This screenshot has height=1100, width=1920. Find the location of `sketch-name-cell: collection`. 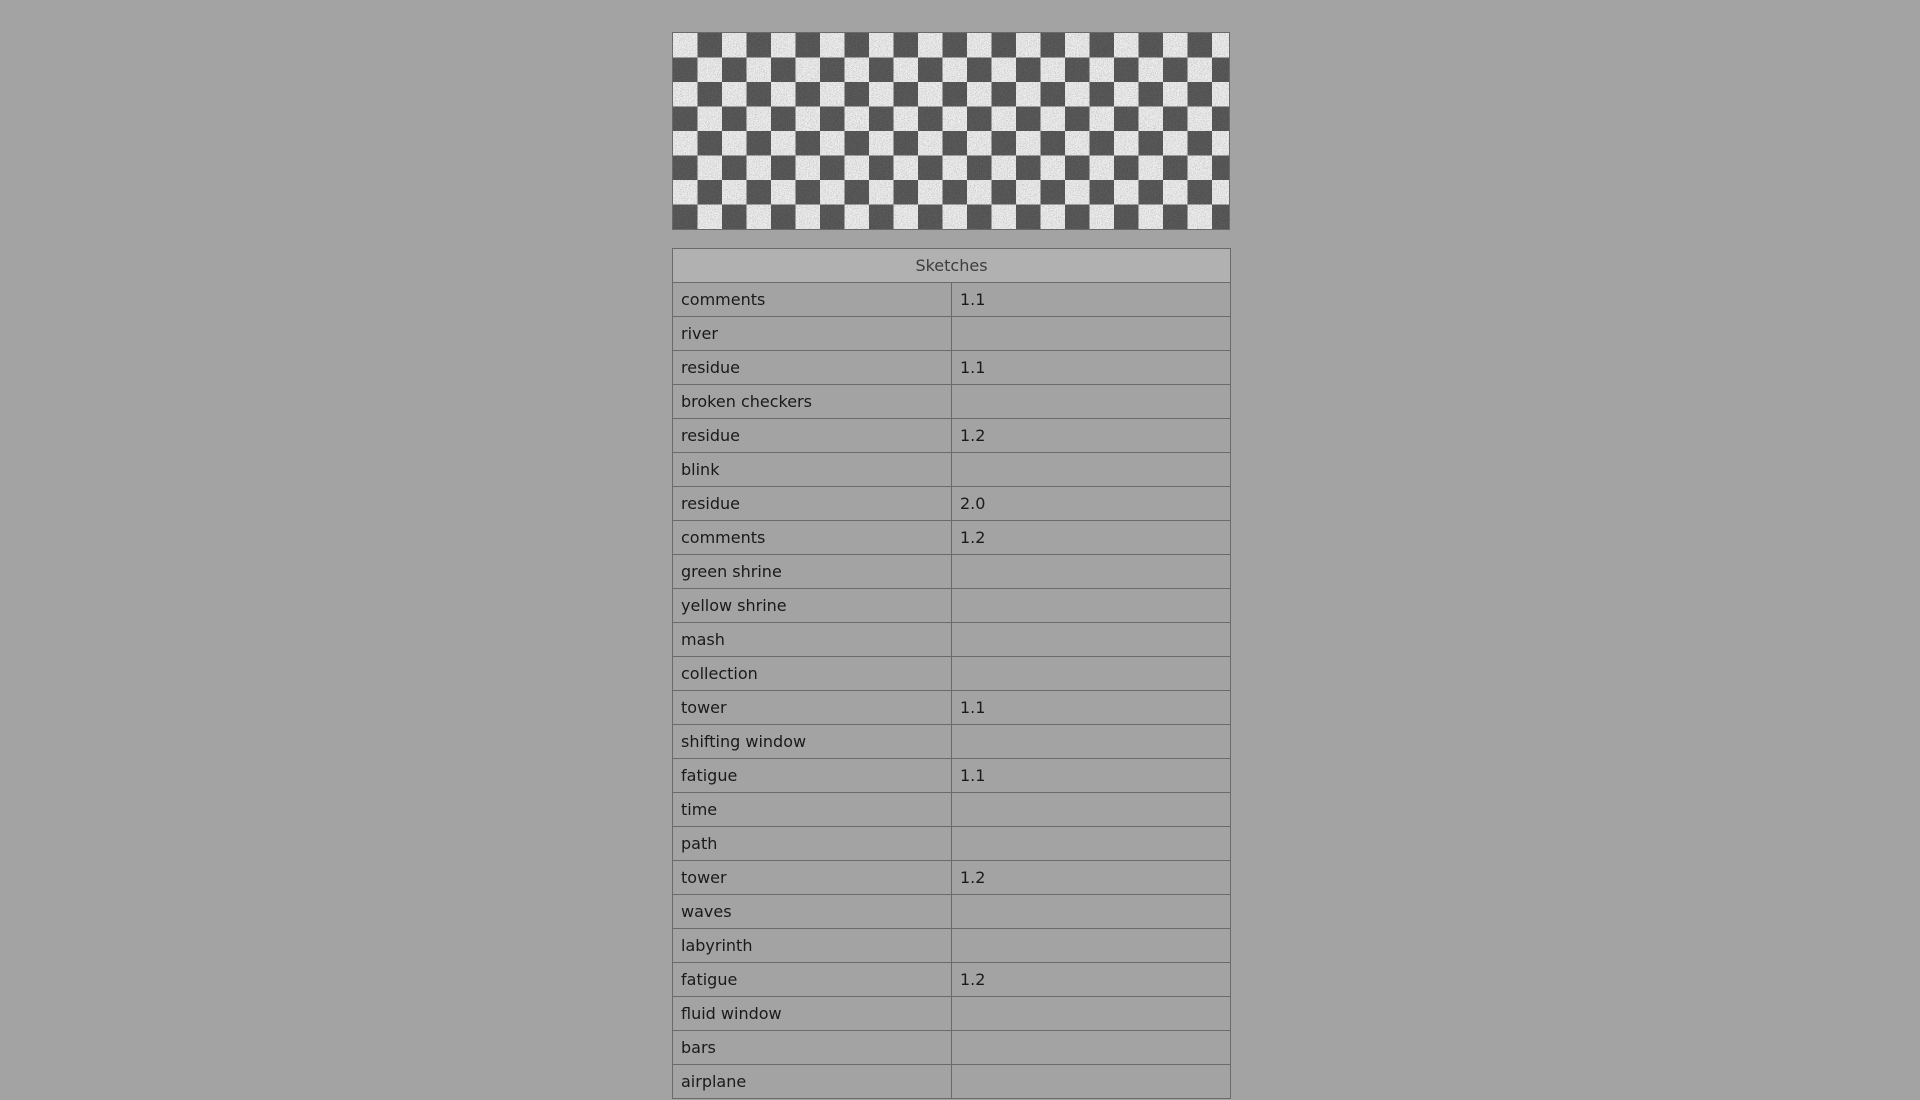

sketch-name-cell: collection is located at coordinates (812, 673).